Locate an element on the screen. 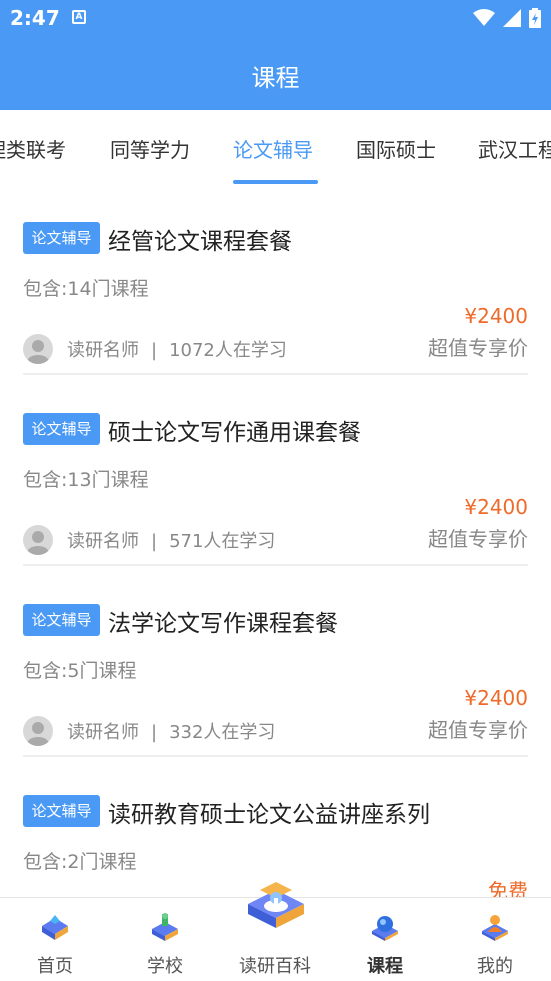 The height and width of the screenshot is (981, 551). app-header: 课程 is located at coordinates (275, 73).